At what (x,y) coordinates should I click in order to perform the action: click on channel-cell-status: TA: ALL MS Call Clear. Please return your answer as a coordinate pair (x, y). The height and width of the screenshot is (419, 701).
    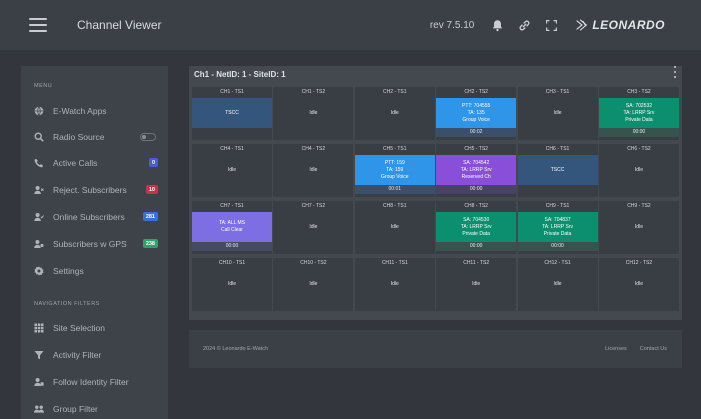
    Looking at the image, I should click on (232, 227).